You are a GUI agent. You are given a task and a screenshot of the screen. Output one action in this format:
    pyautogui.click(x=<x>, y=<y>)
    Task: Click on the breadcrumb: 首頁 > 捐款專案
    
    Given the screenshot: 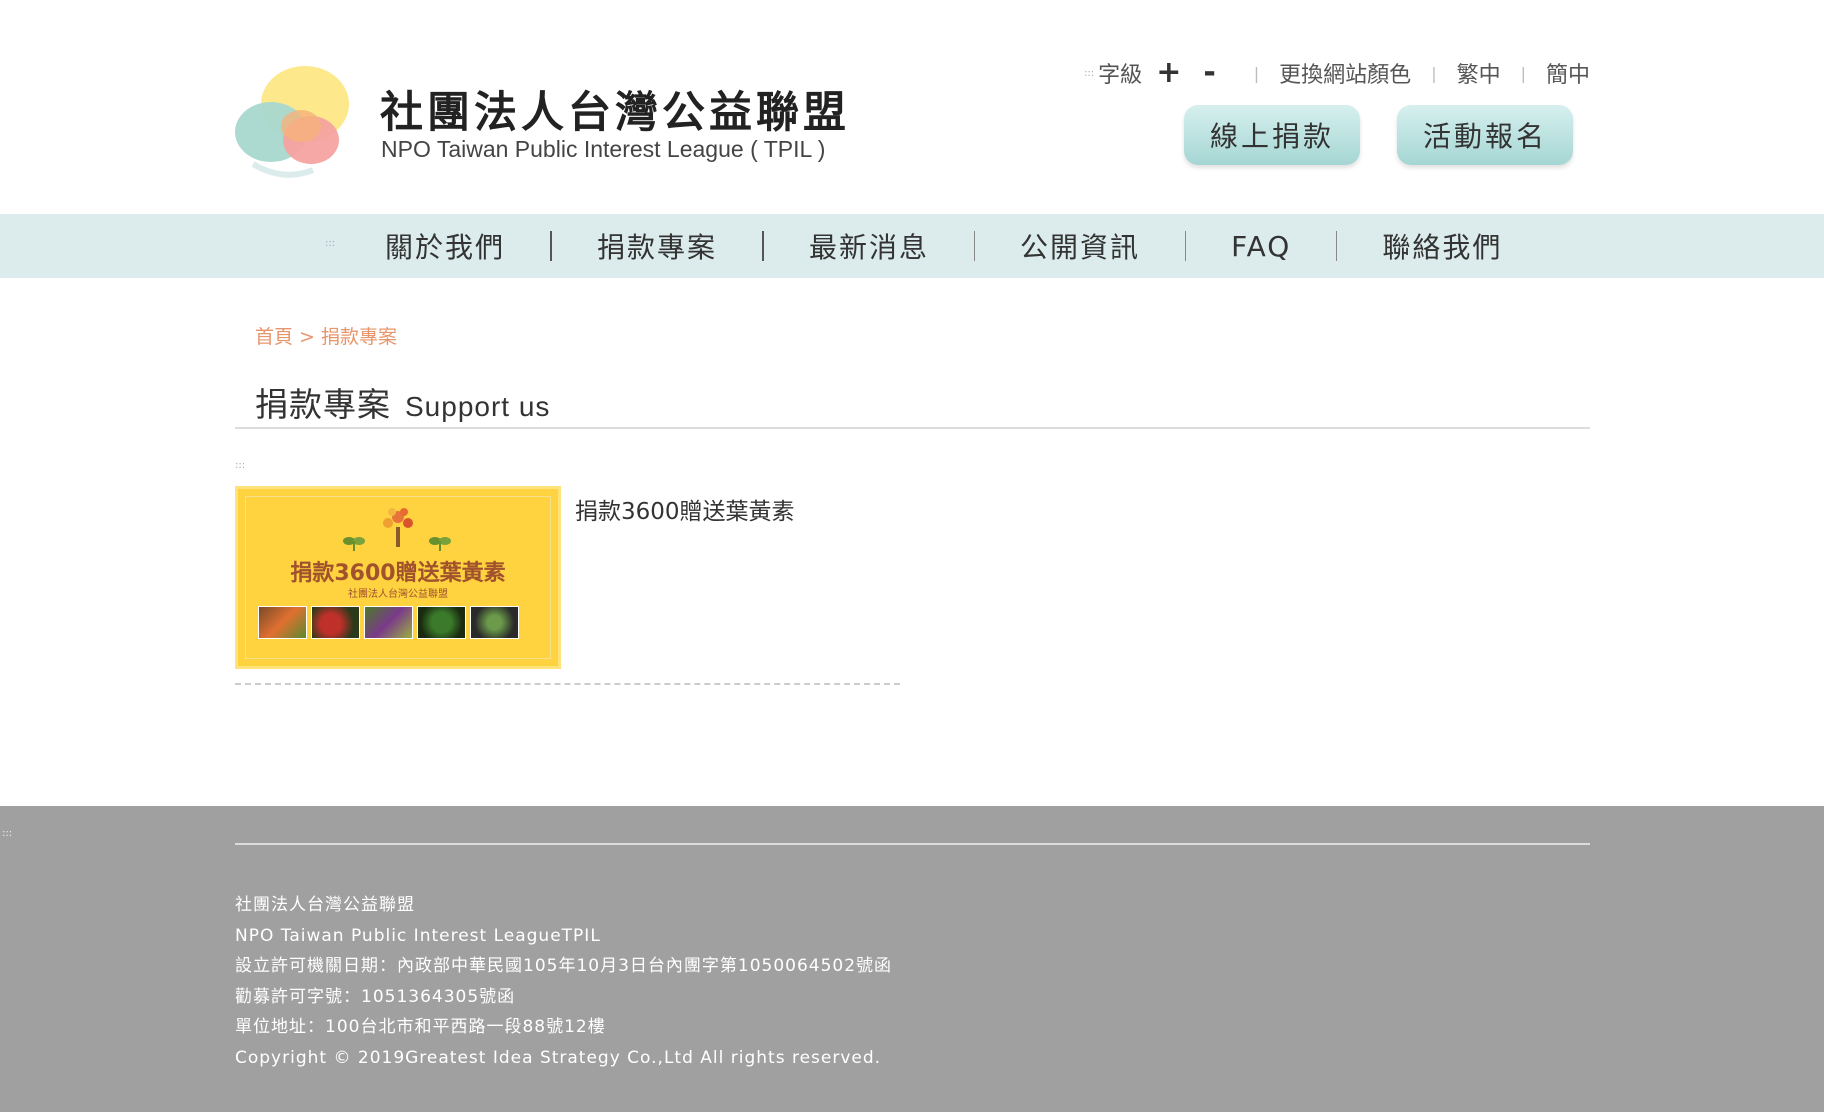 What is the action you would take?
    pyautogui.click(x=326, y=335)
    